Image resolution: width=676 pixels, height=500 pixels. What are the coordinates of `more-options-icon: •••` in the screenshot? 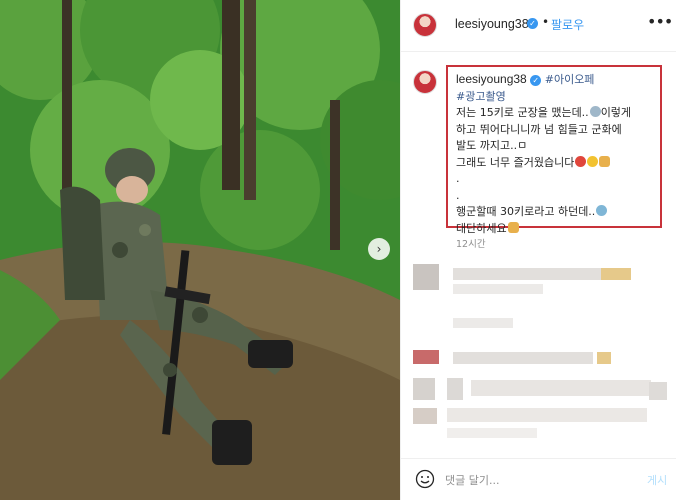 It's located at (660, 21).